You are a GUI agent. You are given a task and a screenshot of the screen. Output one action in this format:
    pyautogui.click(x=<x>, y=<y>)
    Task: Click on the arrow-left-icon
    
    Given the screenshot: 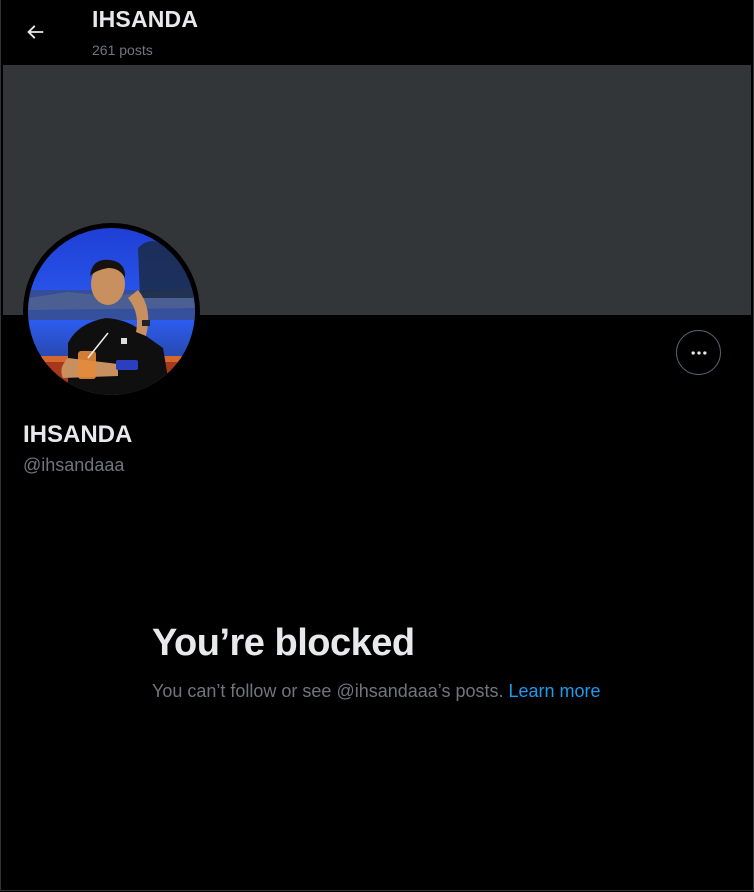 What is the action you would take?
    pyautogui.click(x=35, y=32)
    